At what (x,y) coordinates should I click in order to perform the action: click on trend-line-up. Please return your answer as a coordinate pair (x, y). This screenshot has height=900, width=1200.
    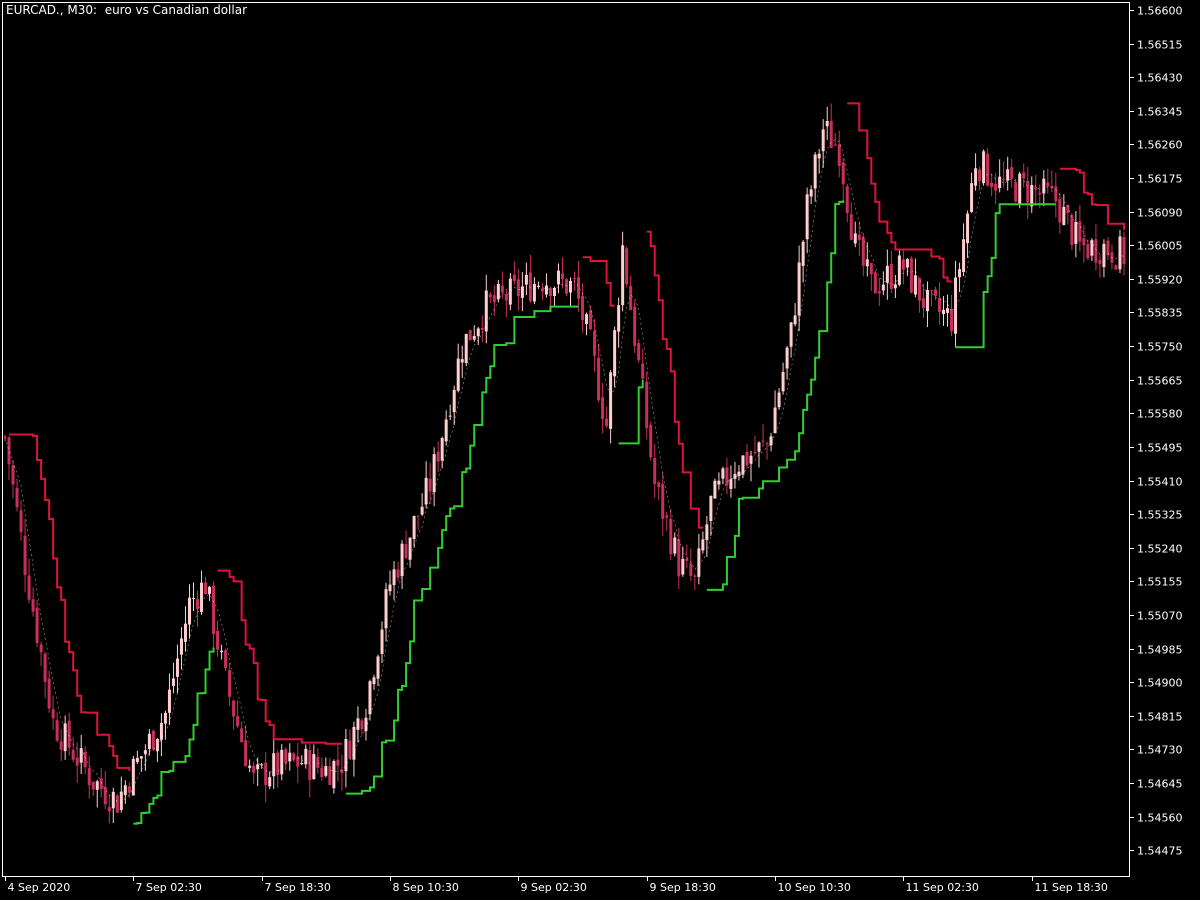
    Looking at the image, I should click on (631, 412).